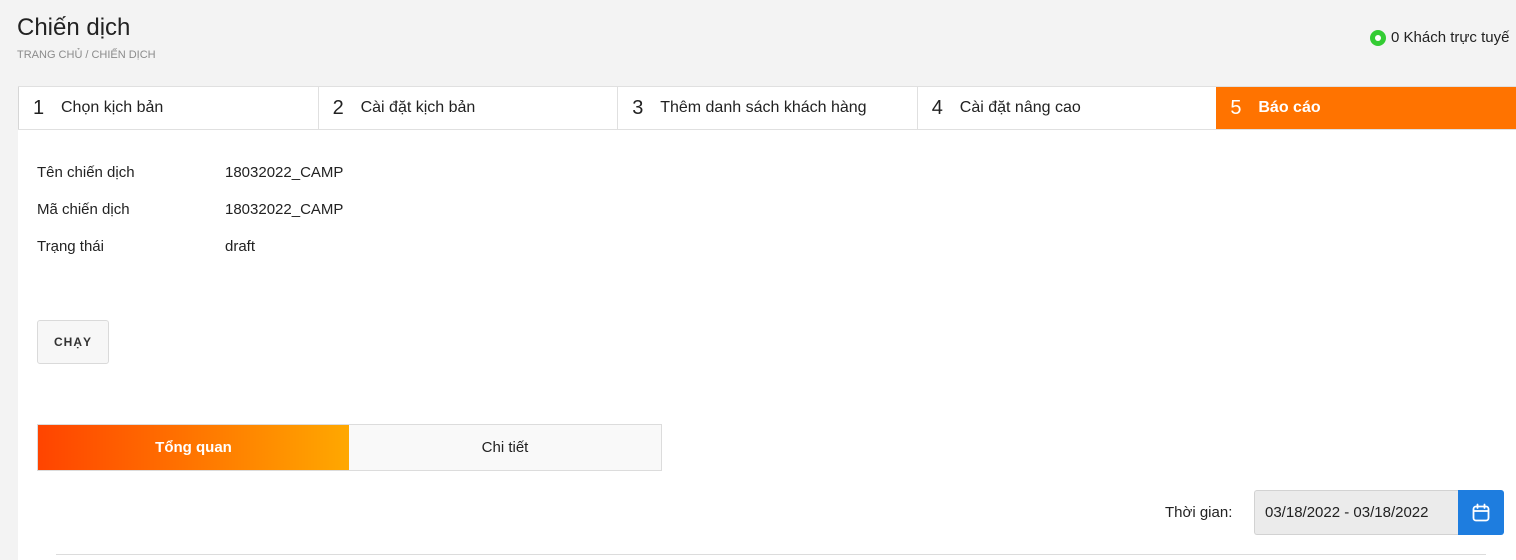 This screenshot has width=1516, height=560. Describe the element at coordinates (937, 107) in the screenshot. I see `step-number: 4` at that location.